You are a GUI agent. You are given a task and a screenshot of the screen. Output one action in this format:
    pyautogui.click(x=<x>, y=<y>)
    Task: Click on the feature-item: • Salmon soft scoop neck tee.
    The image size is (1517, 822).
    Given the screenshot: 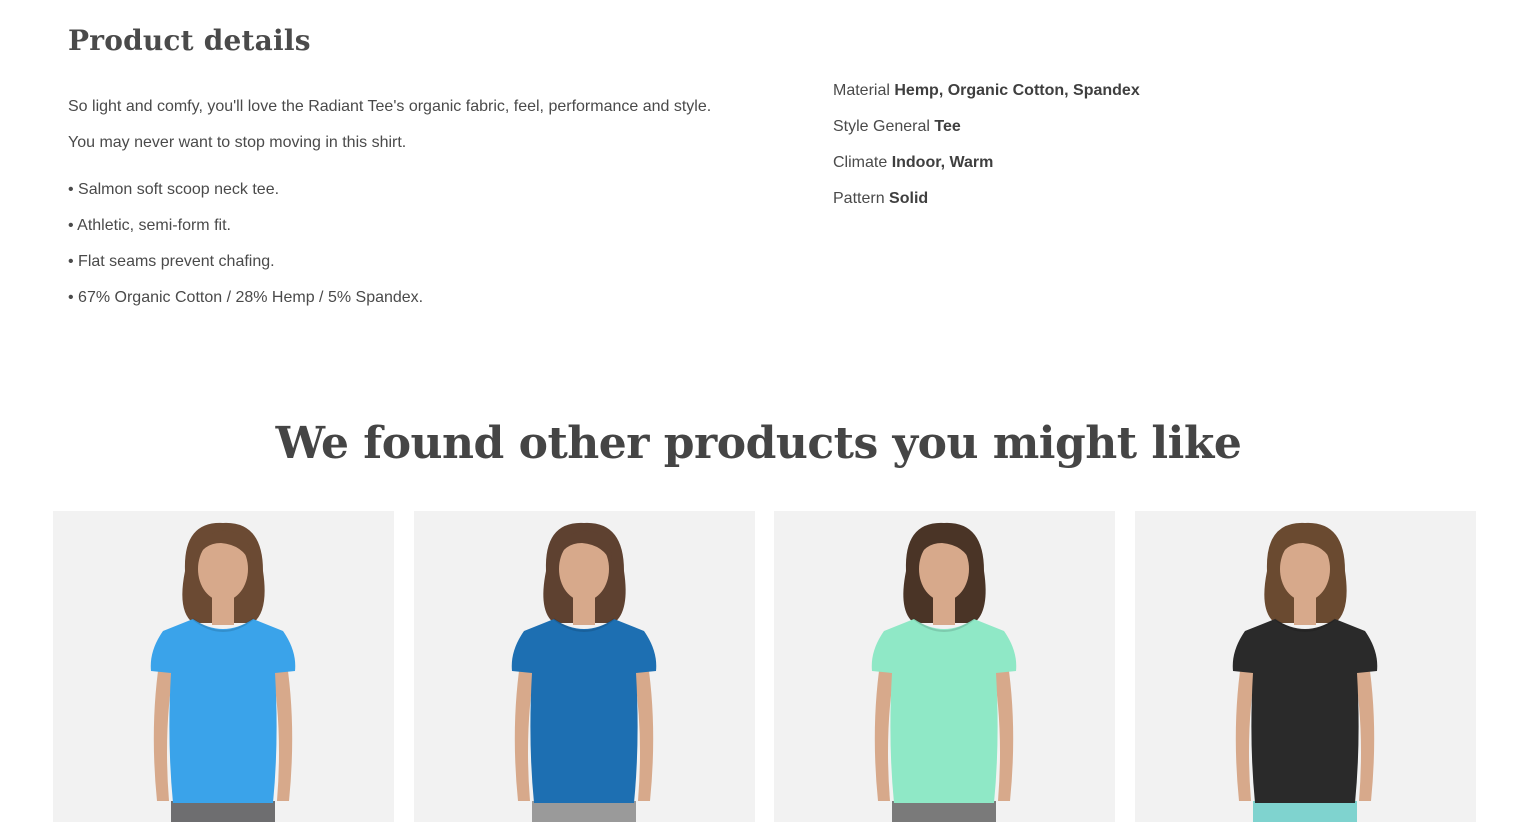 What is the action you would take?
    pyautogui.click(x=174, y=189)
    